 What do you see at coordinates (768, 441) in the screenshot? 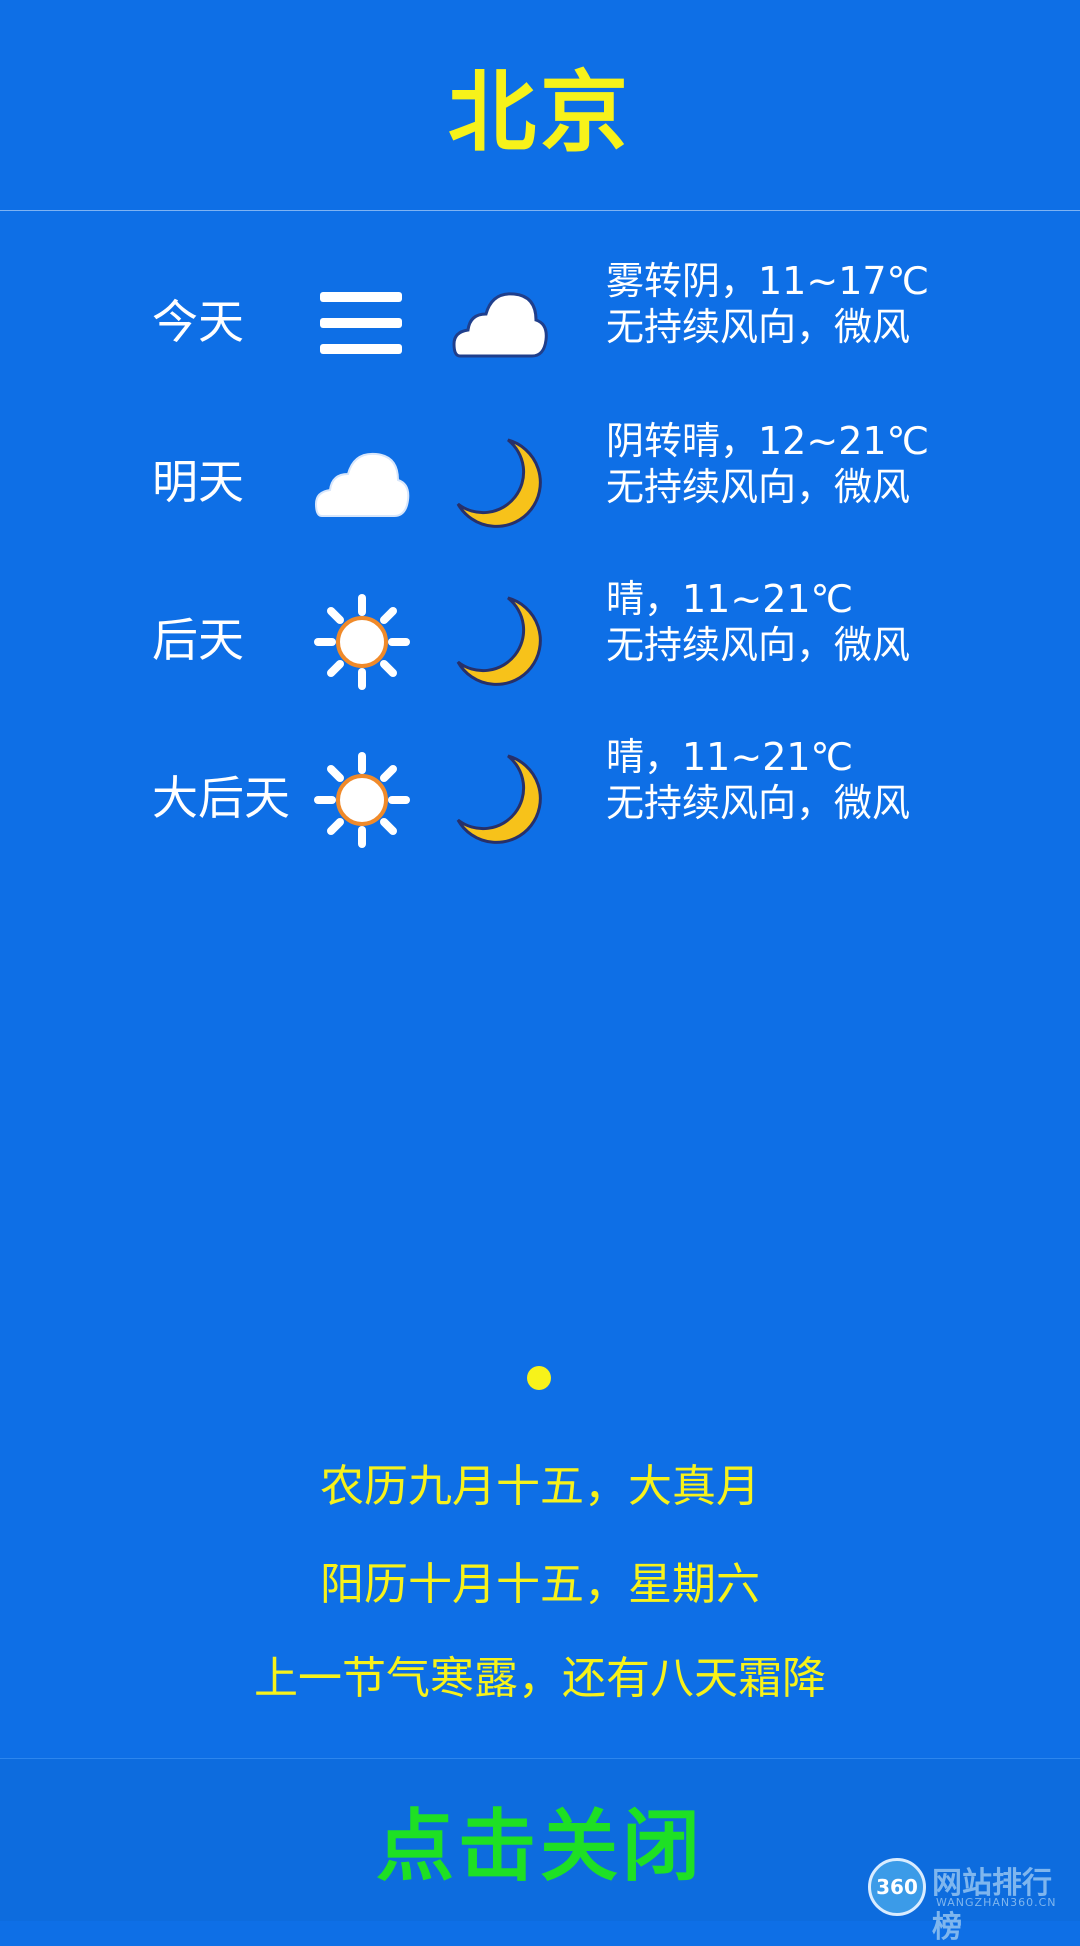
I see `weather-line: 阴转晴，12~21℃` at bounding box center [768, 441].